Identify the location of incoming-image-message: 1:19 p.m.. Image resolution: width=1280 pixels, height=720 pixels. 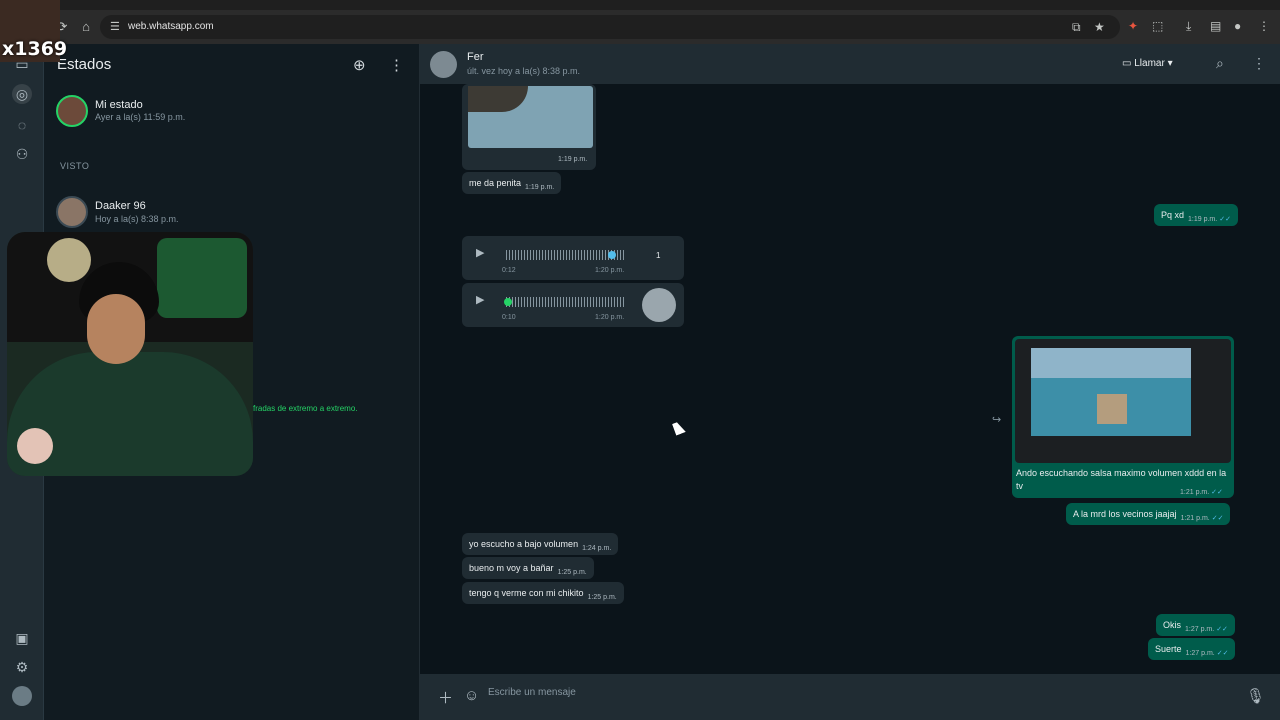
(529, 127).